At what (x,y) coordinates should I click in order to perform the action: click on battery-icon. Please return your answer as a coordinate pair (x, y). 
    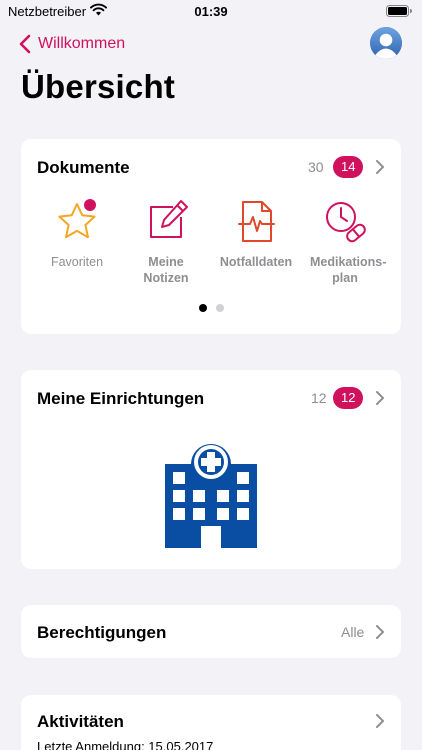
    Looking at the image, I should click on (399, 11).